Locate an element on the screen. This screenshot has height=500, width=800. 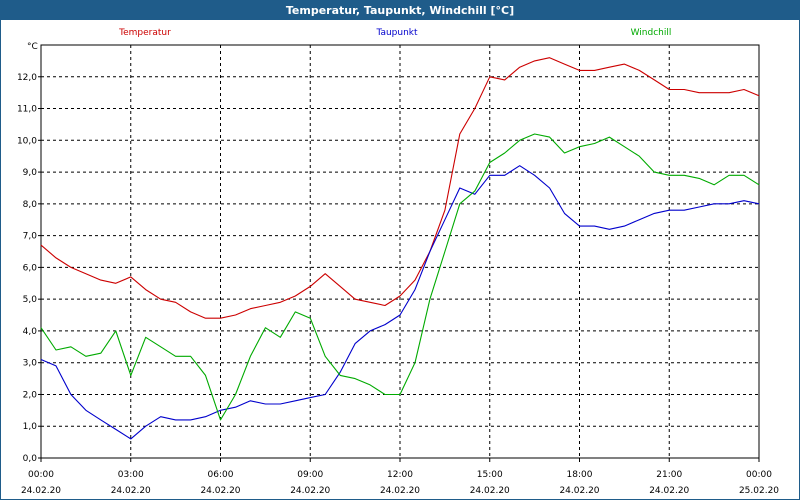
y-tick-label: 7,0 is located at coordinates (30, 237).